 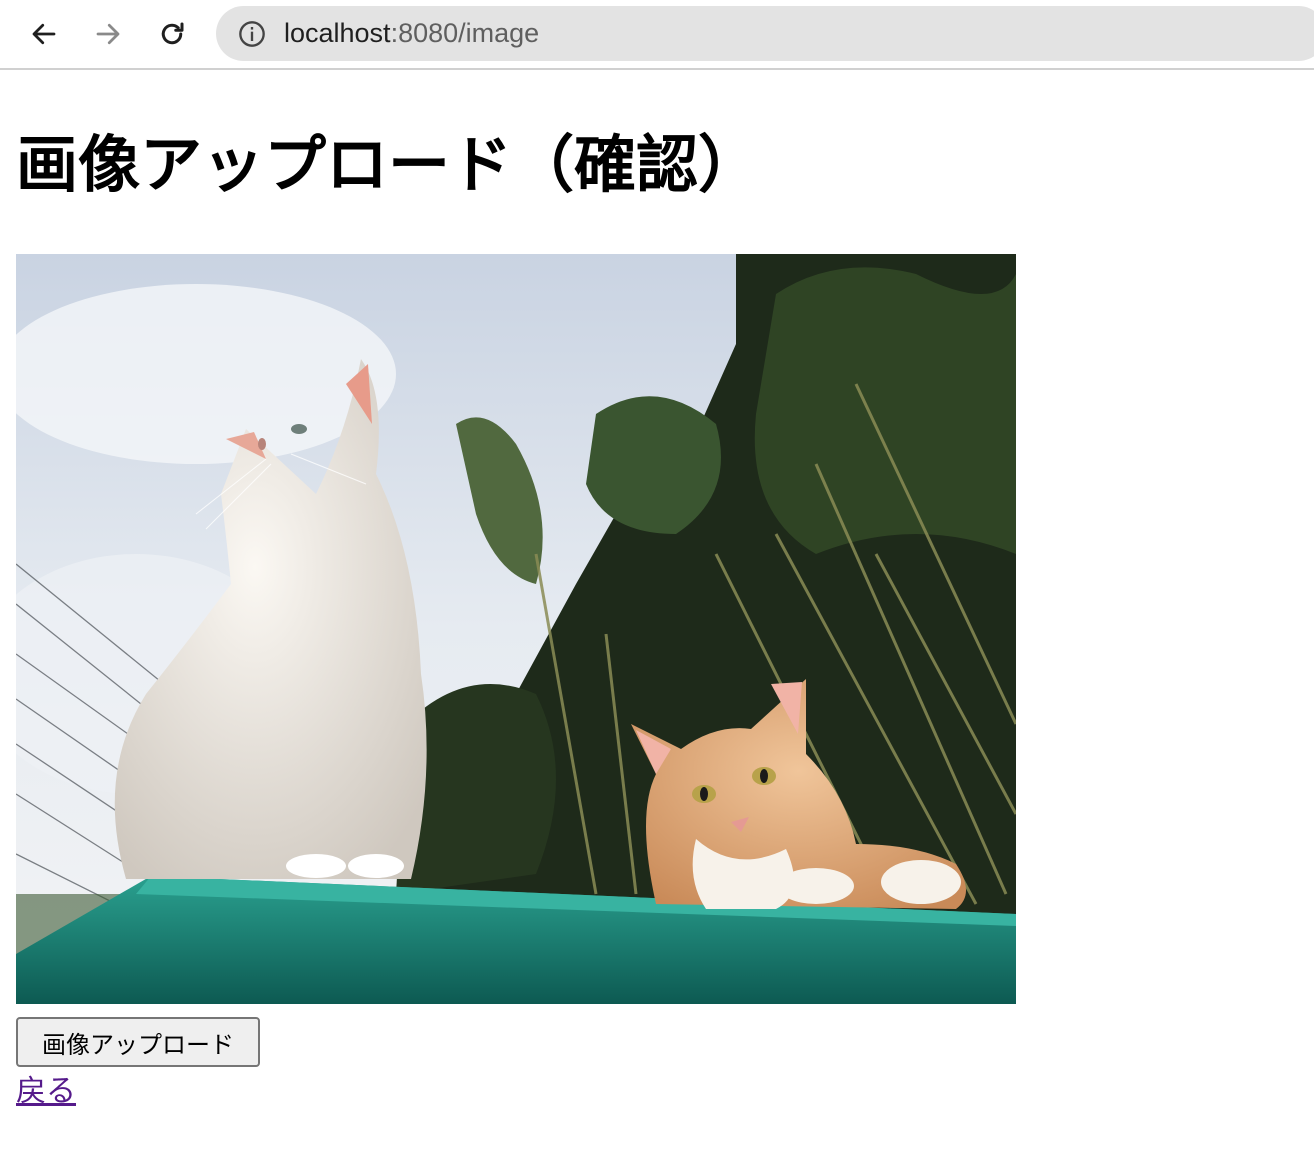 I want to click on back-link: 戻る, so click(x=46, y=1092).